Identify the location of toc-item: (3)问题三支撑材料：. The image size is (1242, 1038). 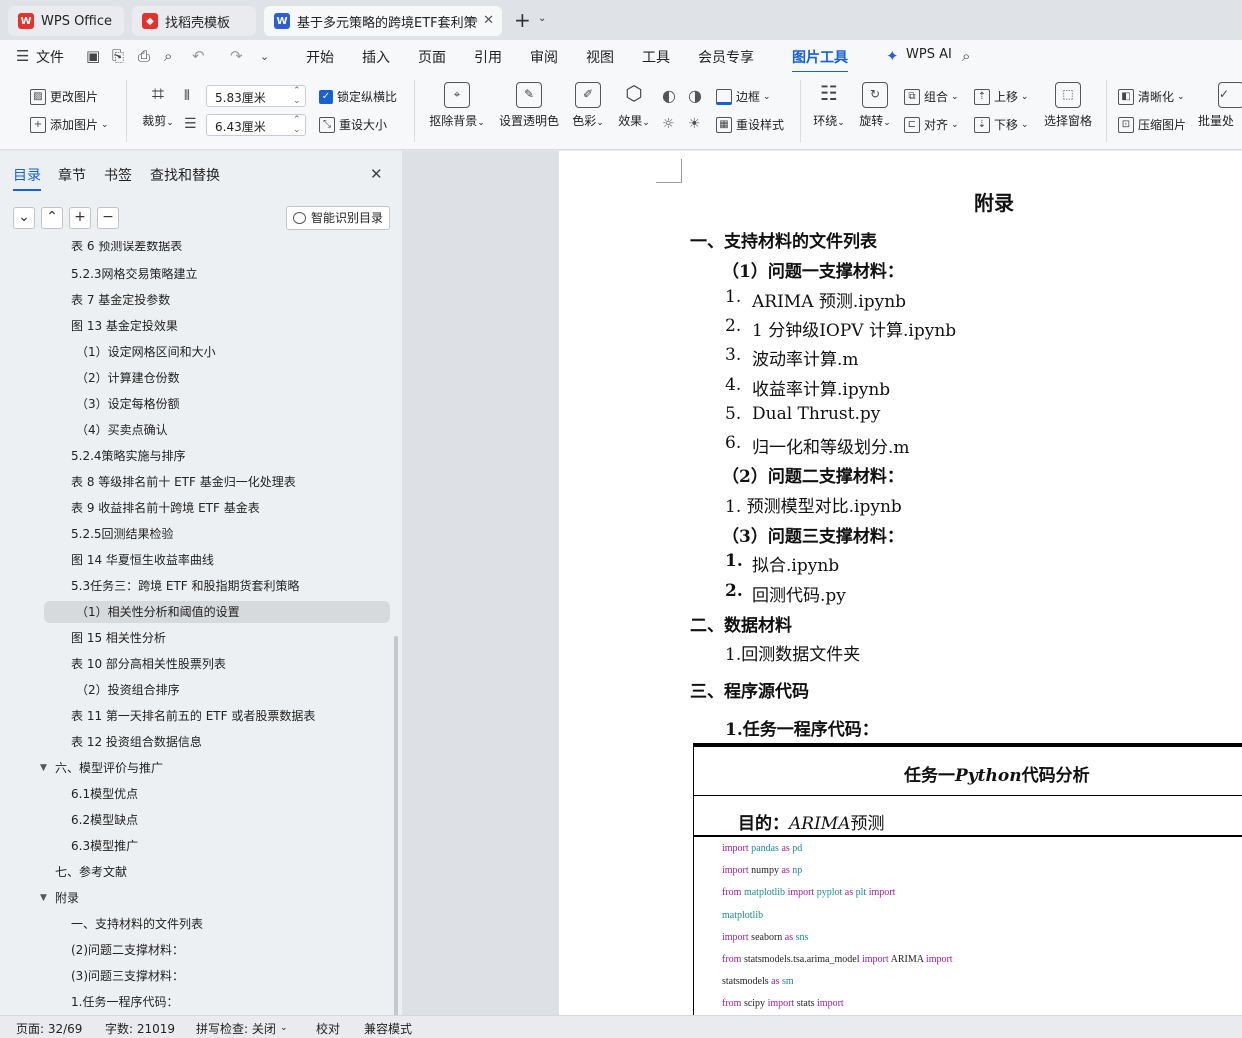
(127, 976).